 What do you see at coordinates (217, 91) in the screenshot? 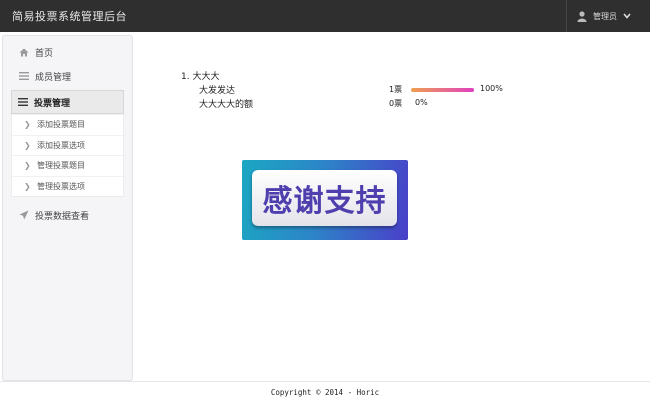
I see `poll-option-label: 大发发达` at bounding box center [217, 91].